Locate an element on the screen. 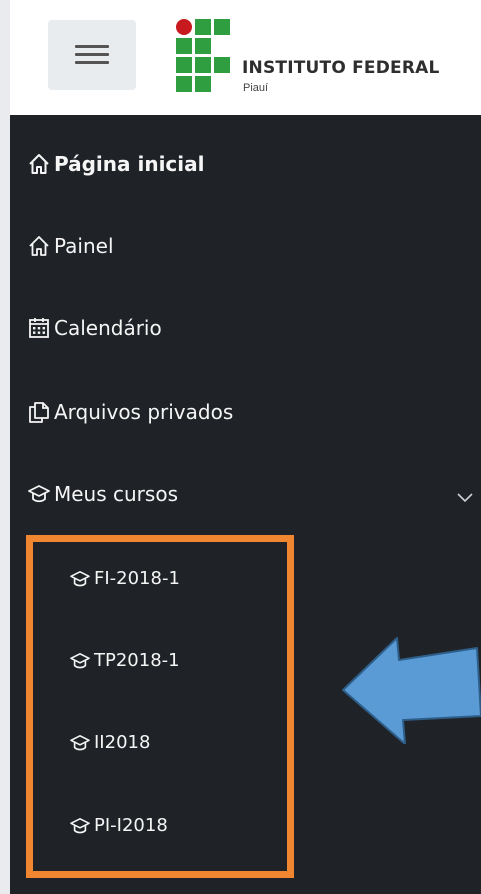  chevron-down-icon is located at coordinates (465, 497).